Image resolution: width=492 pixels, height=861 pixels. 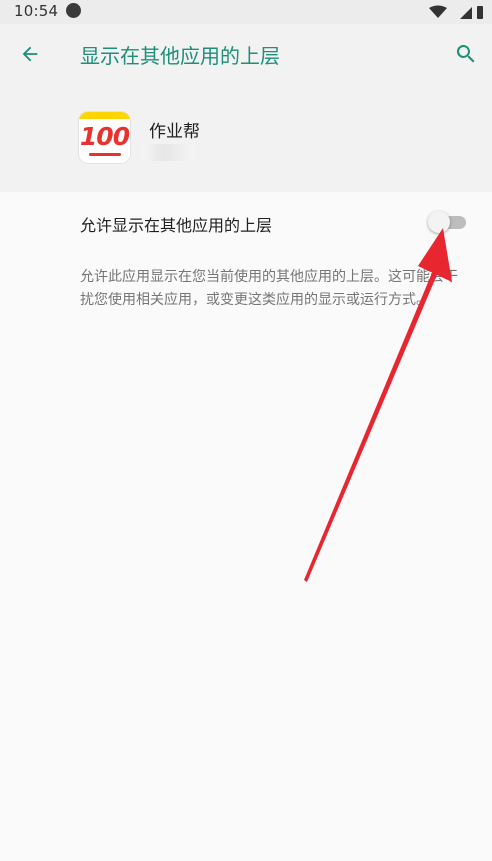 I want to click on status-bar: 10:54, so click(x=246, y=12).